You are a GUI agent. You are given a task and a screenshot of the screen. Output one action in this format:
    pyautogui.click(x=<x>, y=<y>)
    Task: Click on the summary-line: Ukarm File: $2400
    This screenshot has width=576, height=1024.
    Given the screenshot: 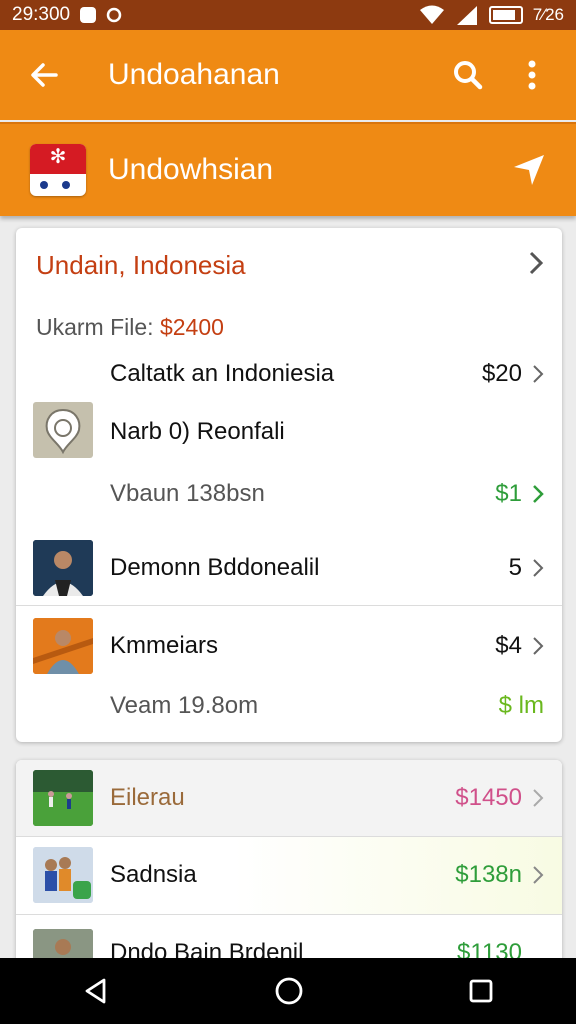 What is the action you would take?
    pyautogui.click(x=130, y=327)
    